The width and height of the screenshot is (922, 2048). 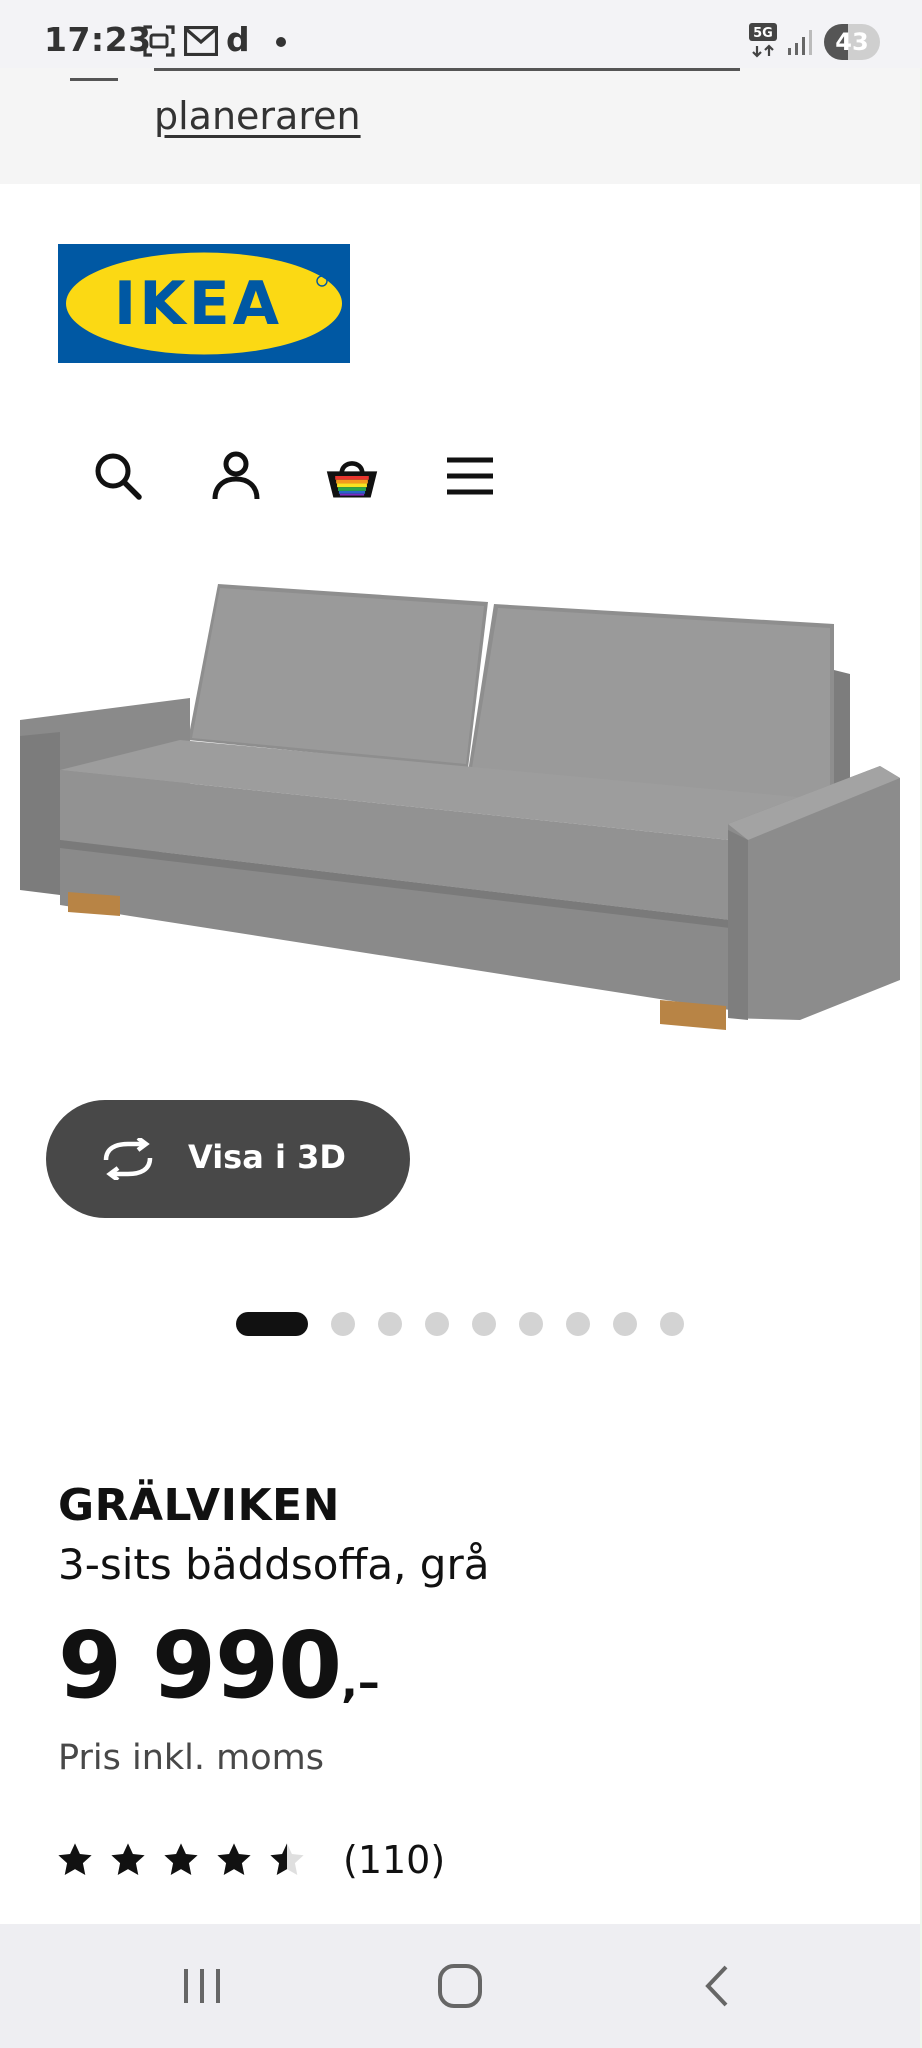 What do you see at coordinates (470, 476) in the screenshot?
I see `menu-icon` at bounding box center [470, 476].